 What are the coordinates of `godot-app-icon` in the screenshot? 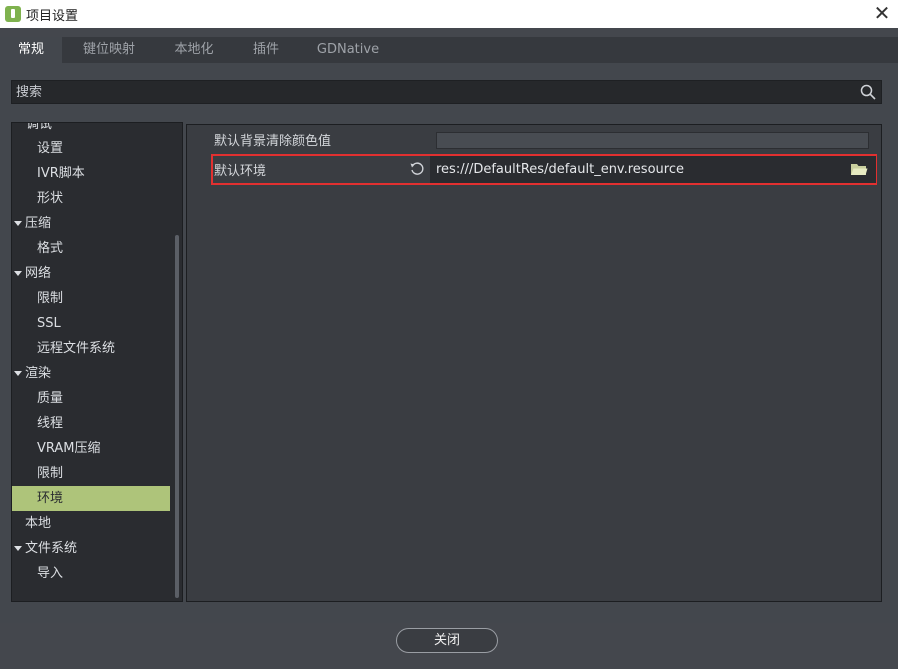 It's located at (13, 14).